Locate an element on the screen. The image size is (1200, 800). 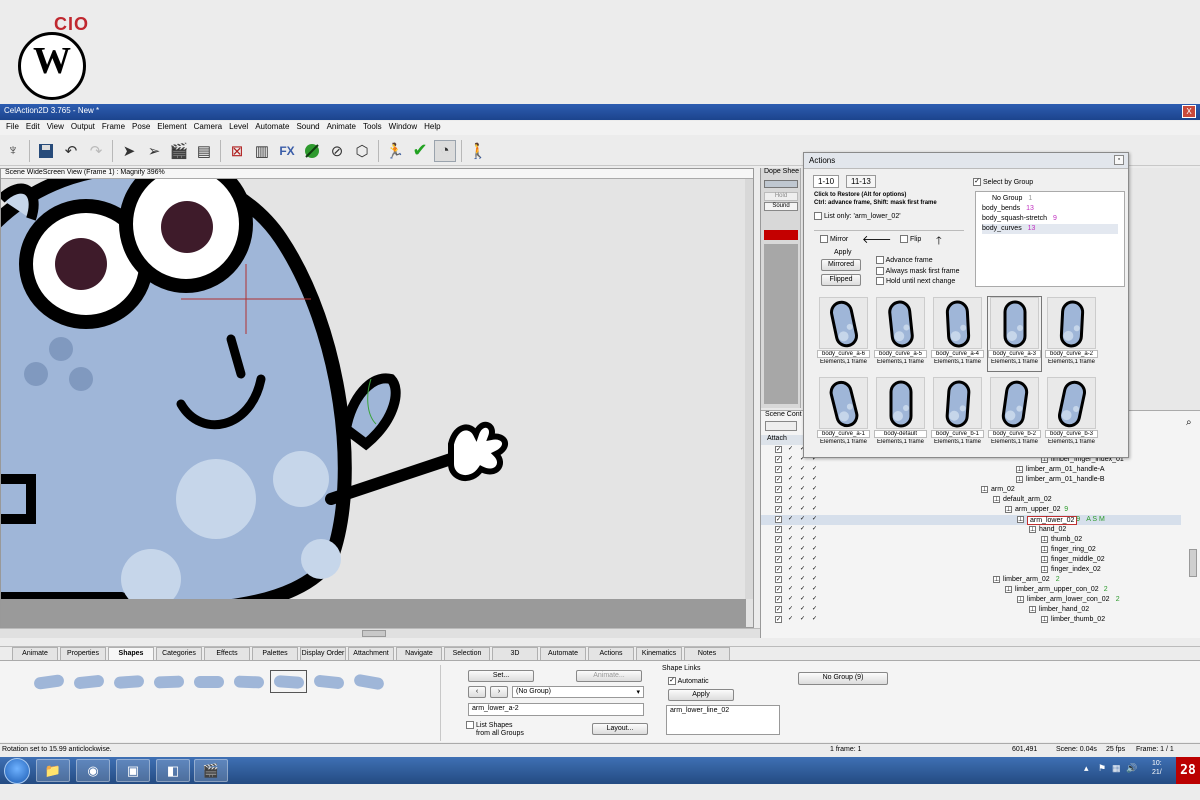
menu-pose: Pose is located at coordinates (141, 128).